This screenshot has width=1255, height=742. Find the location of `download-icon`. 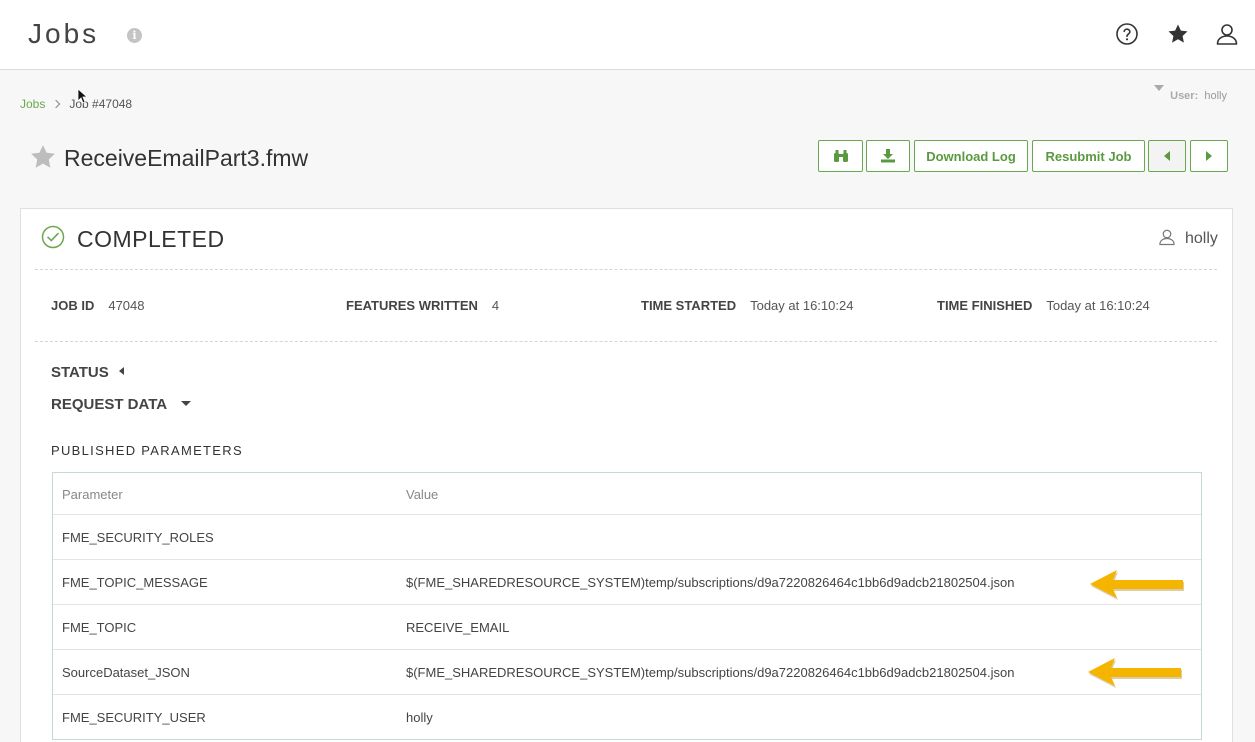

download-icon is located at coordinates (888, 156).